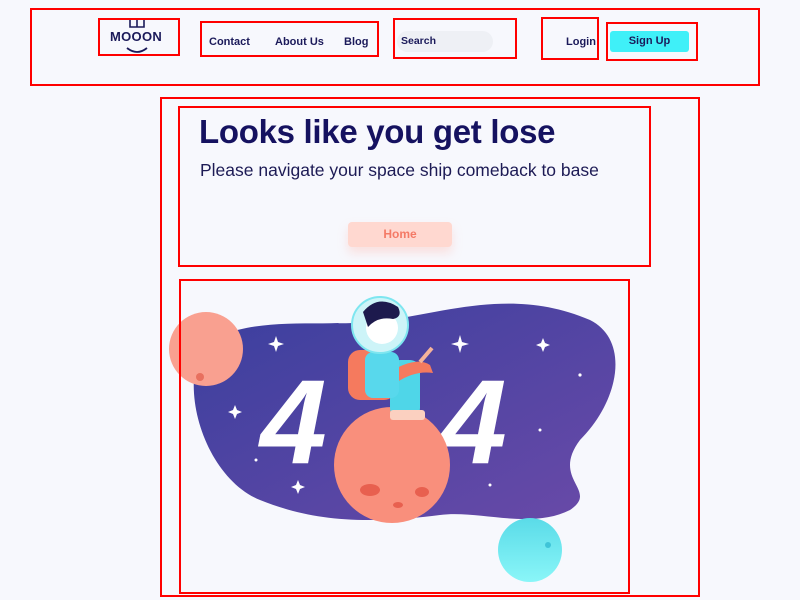 The width and height of the screenshot is (800, 600). What do you see at coordinates (289, 39) in the screenshot?
I see `annotation-box-nav` at bounding box center [289, 39].